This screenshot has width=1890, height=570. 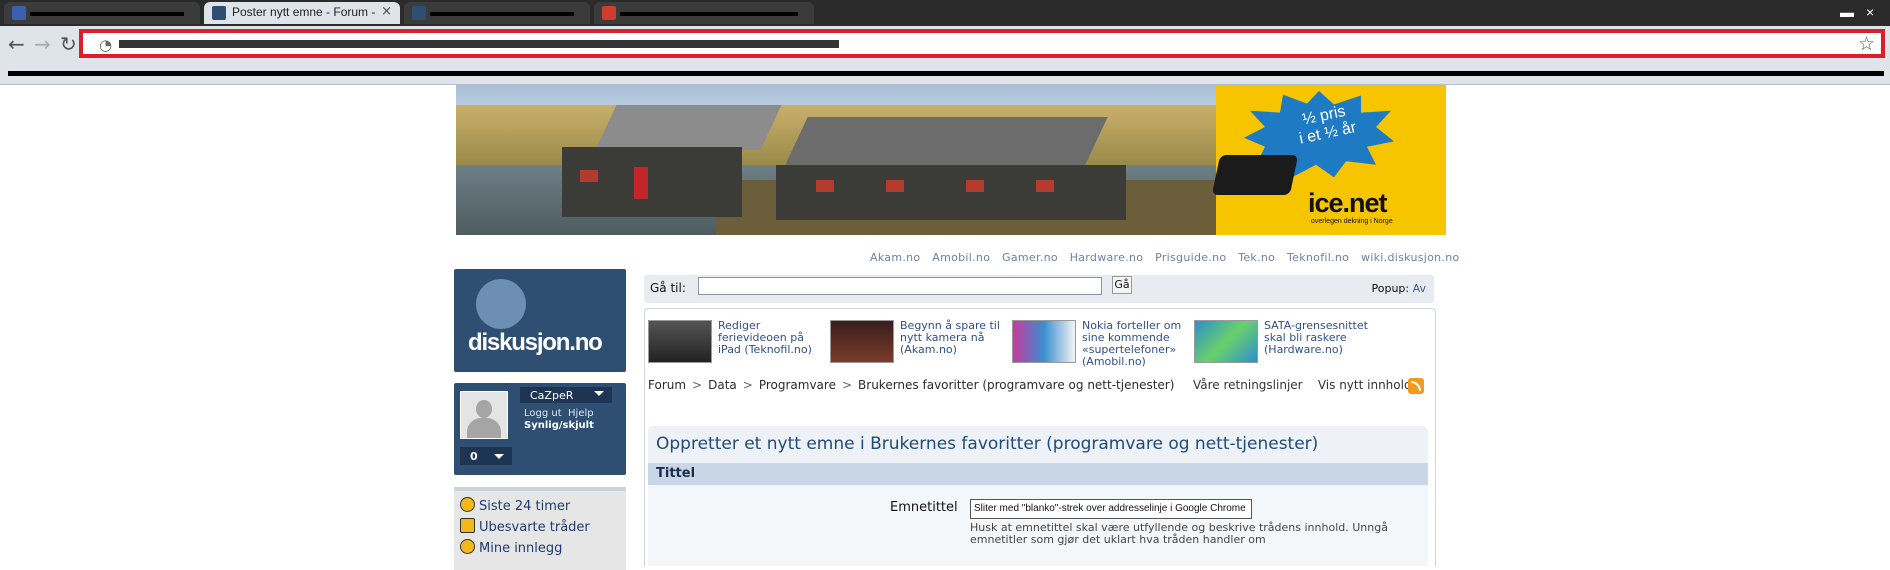 I want to click on notification-counter: 0, so click(x=486, y=456).